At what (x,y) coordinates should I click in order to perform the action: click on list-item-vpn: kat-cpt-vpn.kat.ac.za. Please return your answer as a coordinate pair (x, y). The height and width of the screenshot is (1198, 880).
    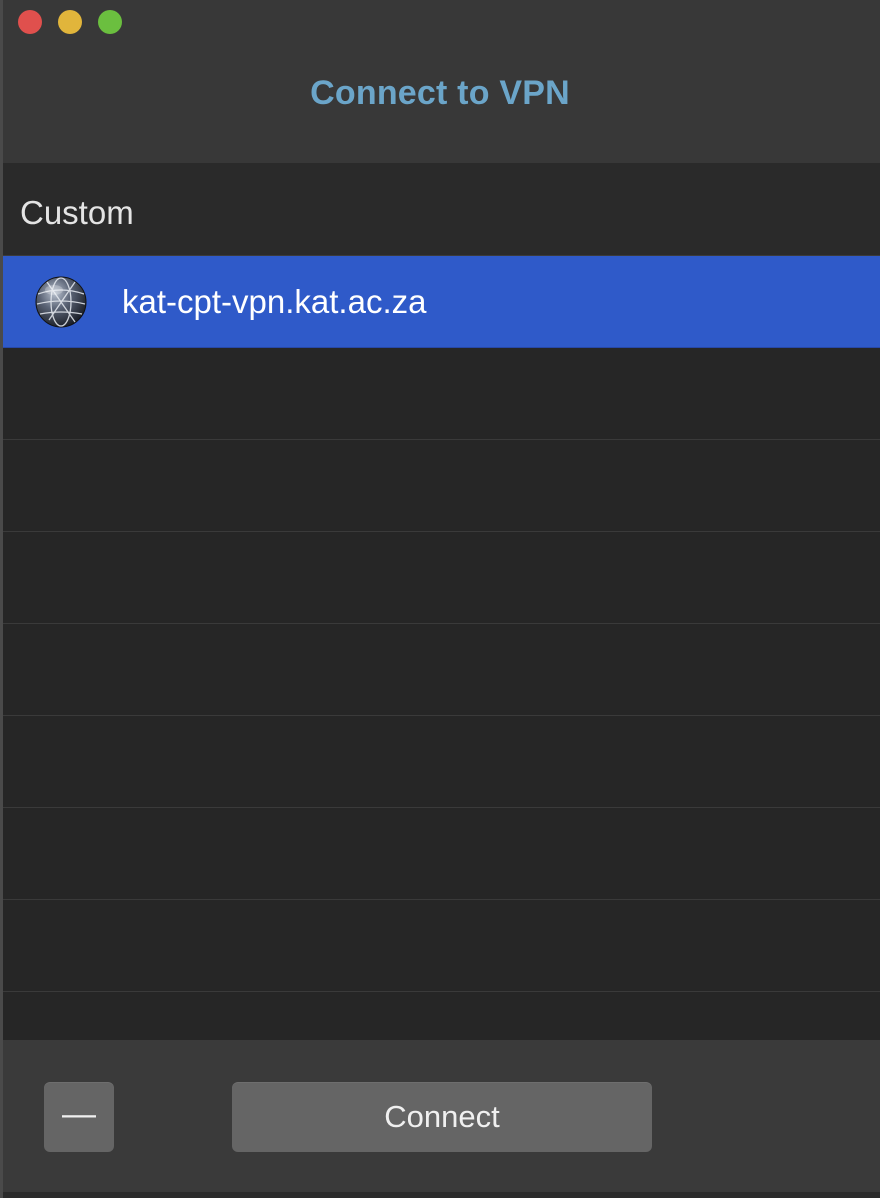
    Looking at the image, I should click on (441, 302).